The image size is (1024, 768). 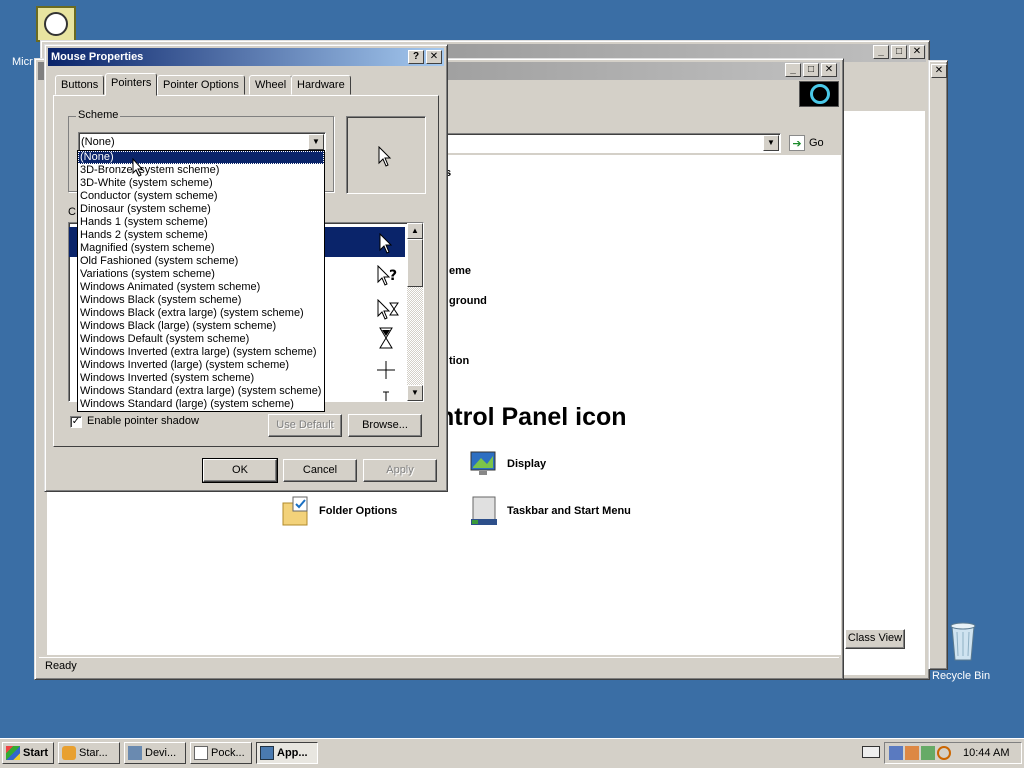 I want to click on cp-item-label: Folder Options, so click(x=358, y=511).